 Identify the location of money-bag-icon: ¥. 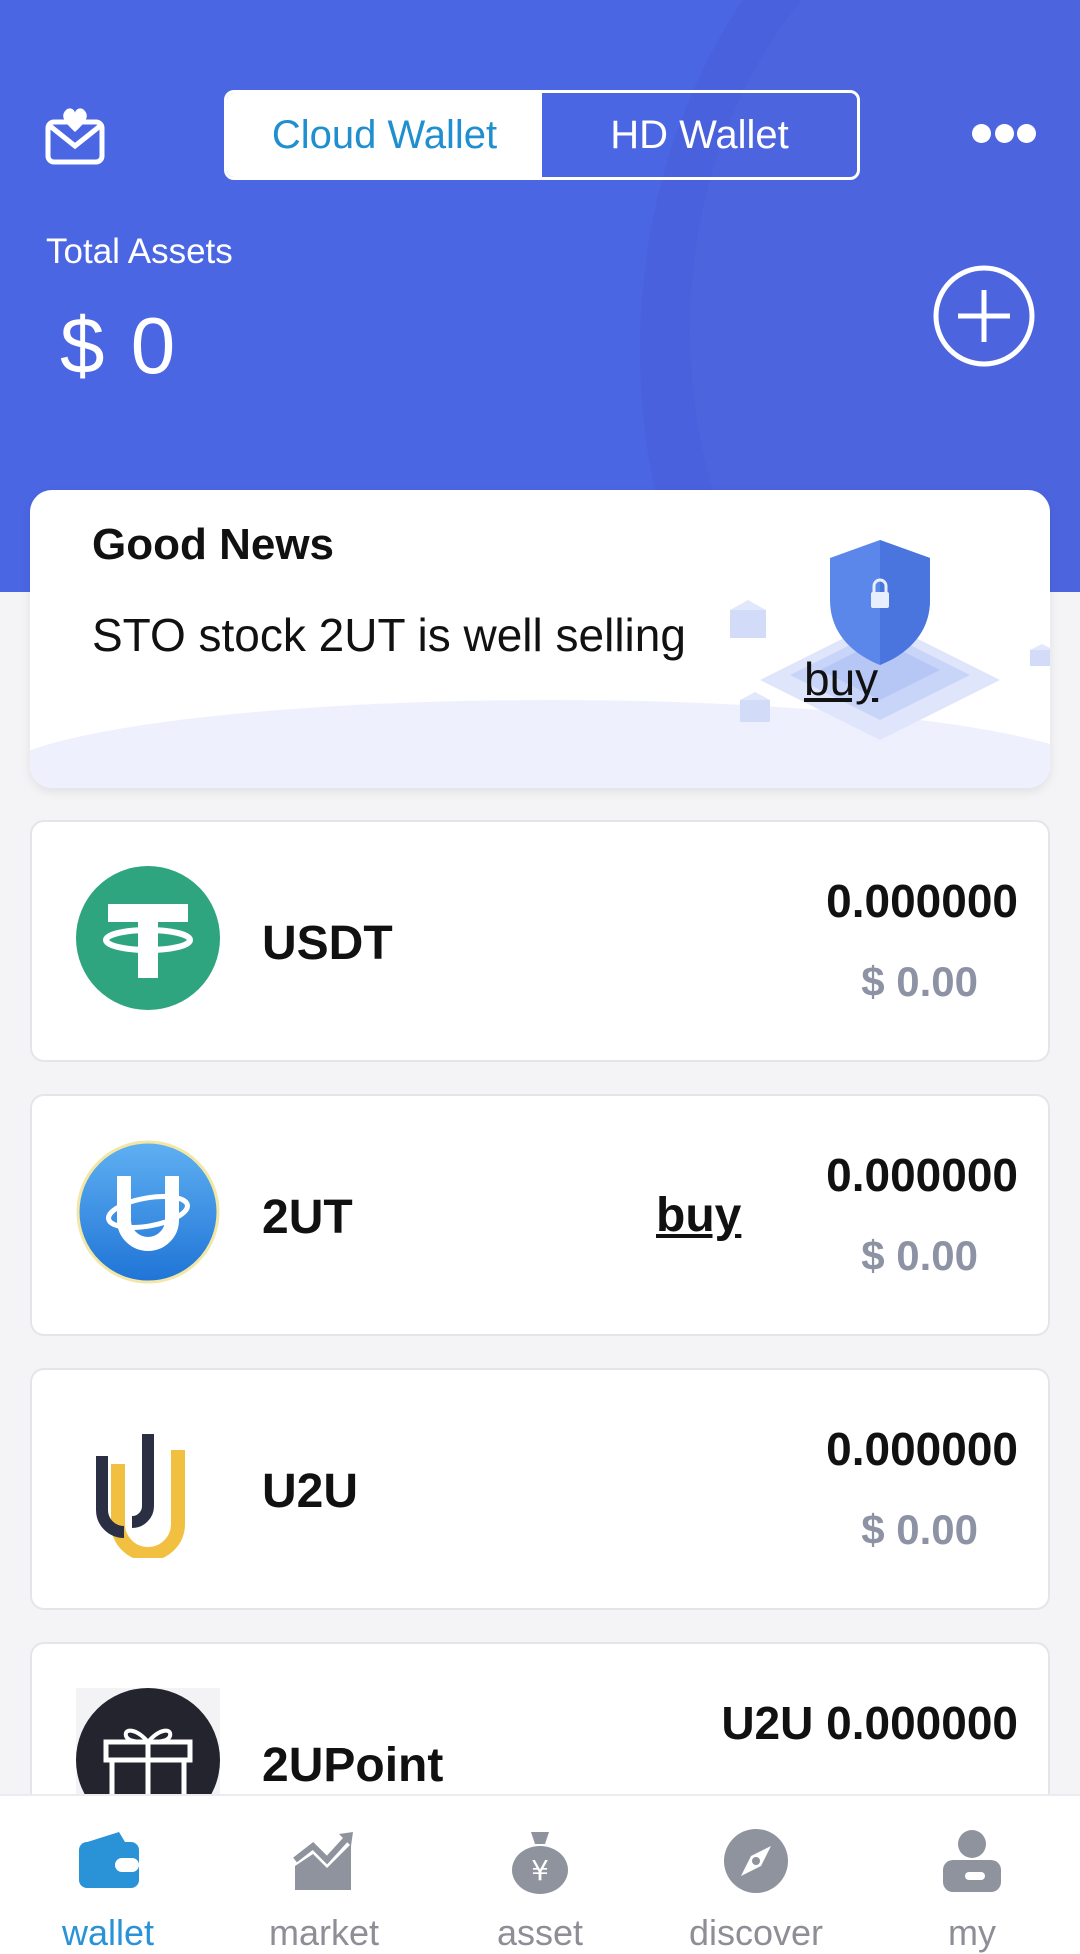
(540, 1863).